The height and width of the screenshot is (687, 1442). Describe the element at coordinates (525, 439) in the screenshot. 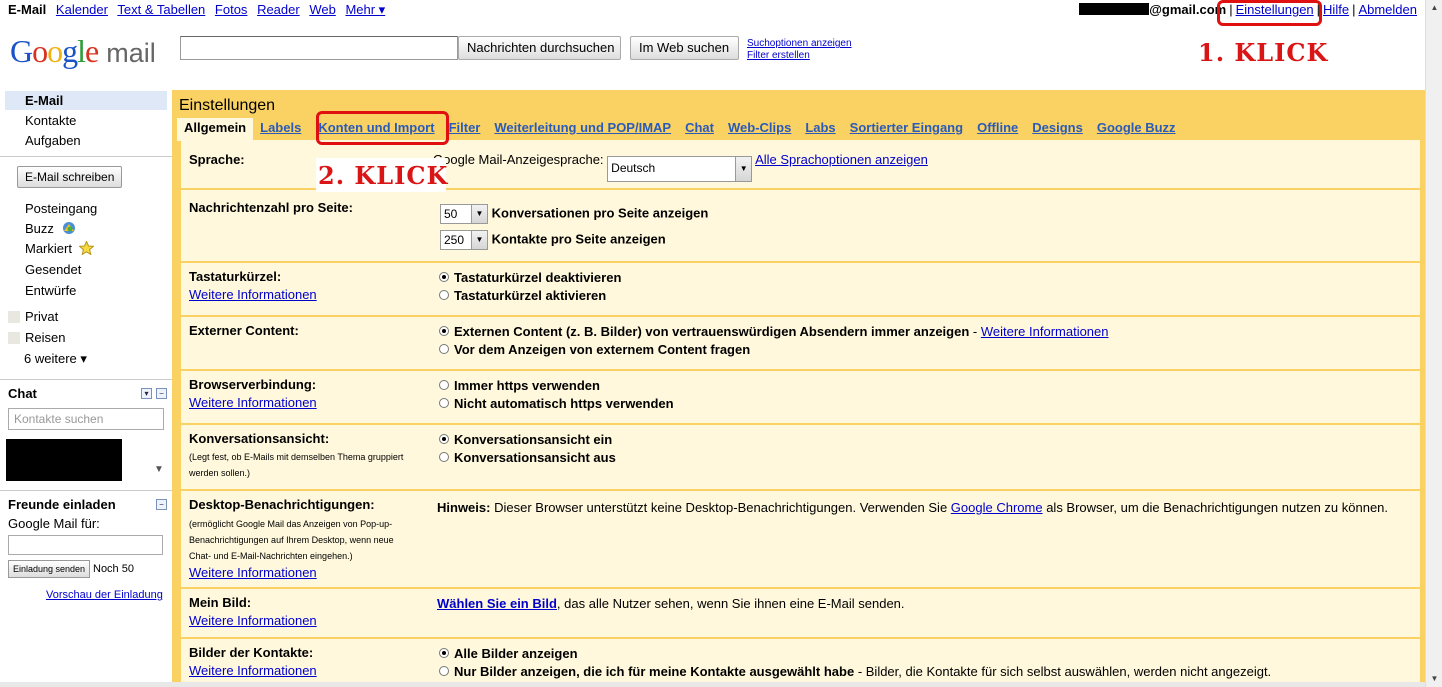

I see `conversation-on-option: Konversationsansicht ein` at that location.